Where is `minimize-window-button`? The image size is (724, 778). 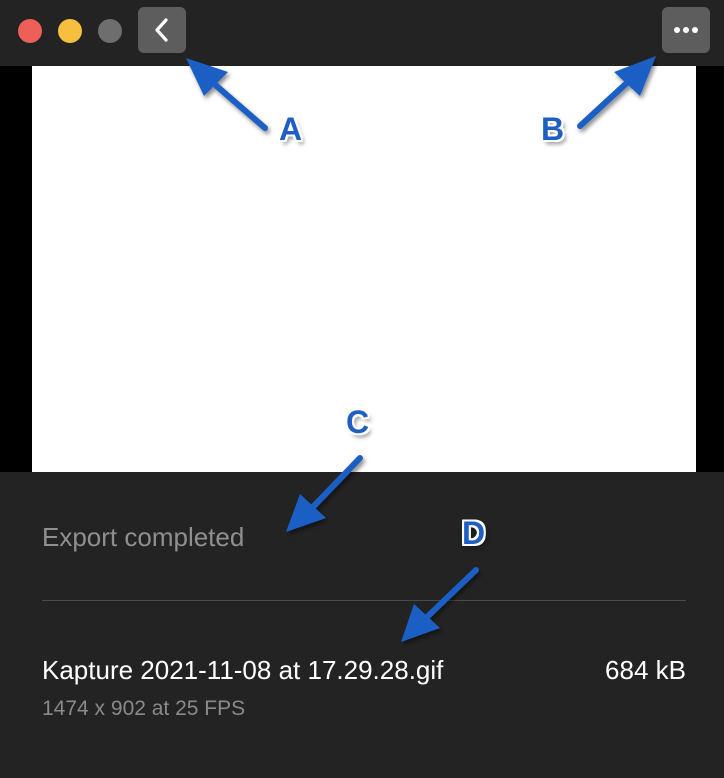 minimize-window-button is located at coordinates (70, 31).